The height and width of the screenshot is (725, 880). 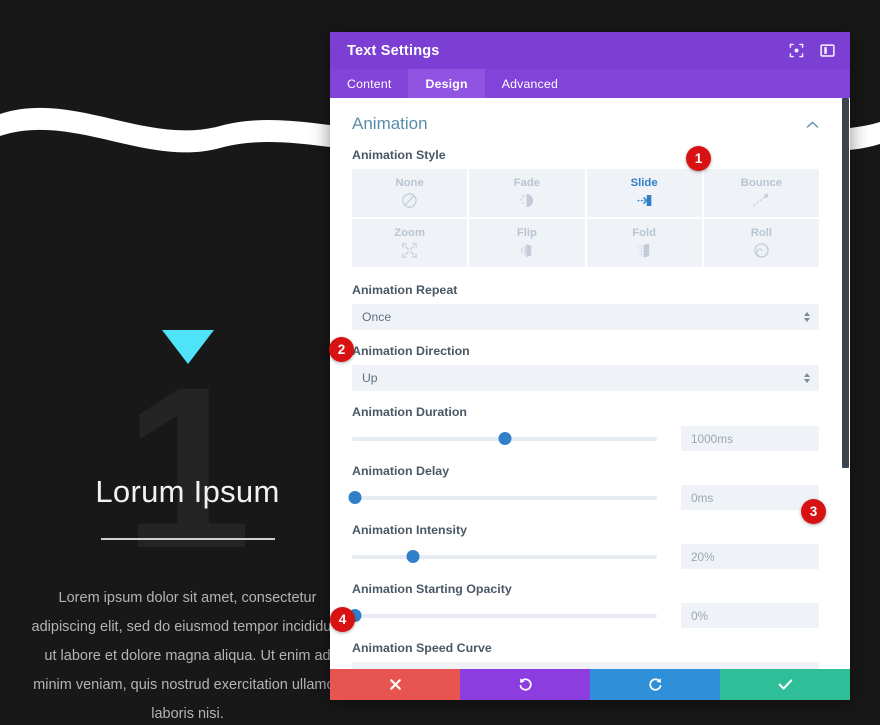 I want to click on close-icon, so click(x=395, y=684).